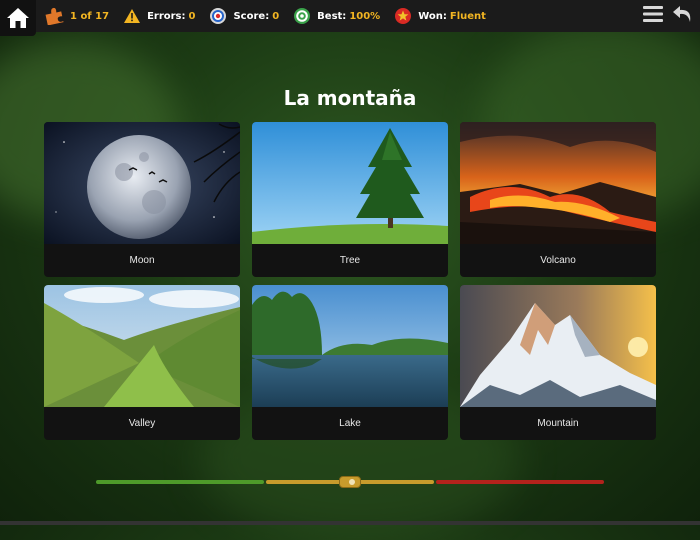 This screenshot has width=700, height=540. I want to click on tree-image, so click(350, 183).